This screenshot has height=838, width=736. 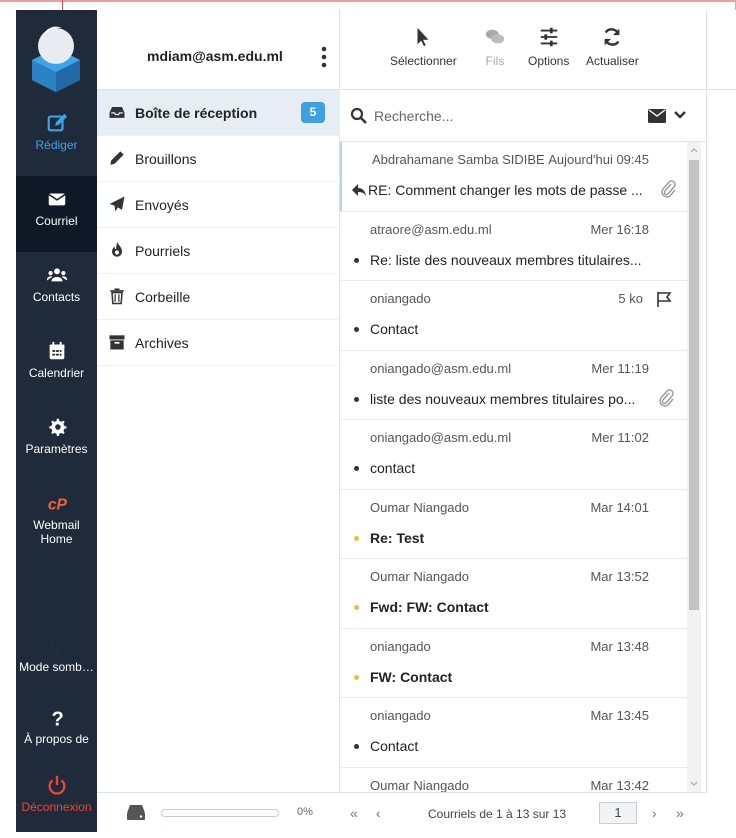 I want to click on svg-text: cP, so click(x=57, y=504).